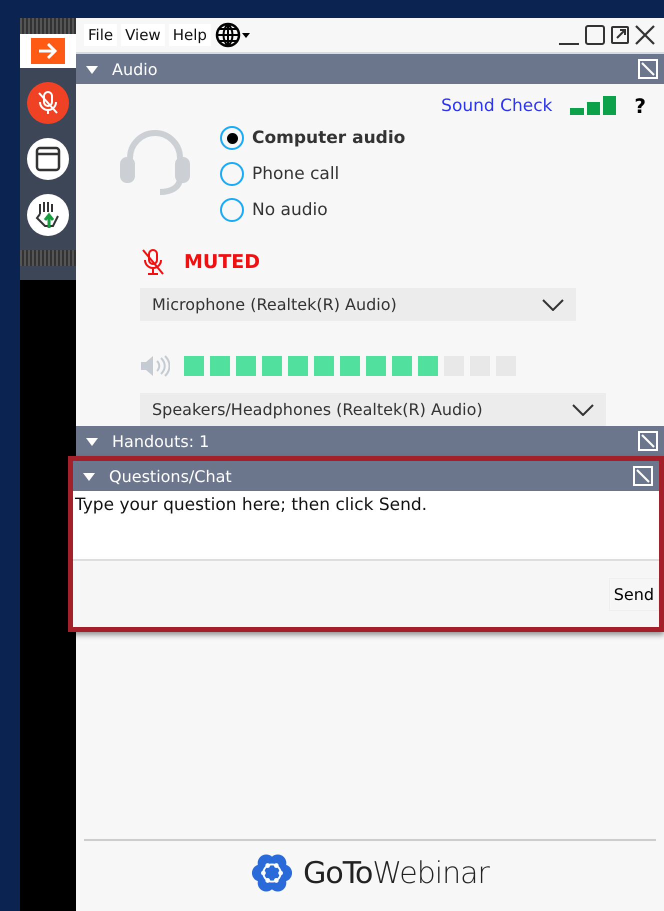  What do you see at coordinates (296, 174) in the screenshot?
I see `radio-label: Phone call` at bounding box center [296, 174].